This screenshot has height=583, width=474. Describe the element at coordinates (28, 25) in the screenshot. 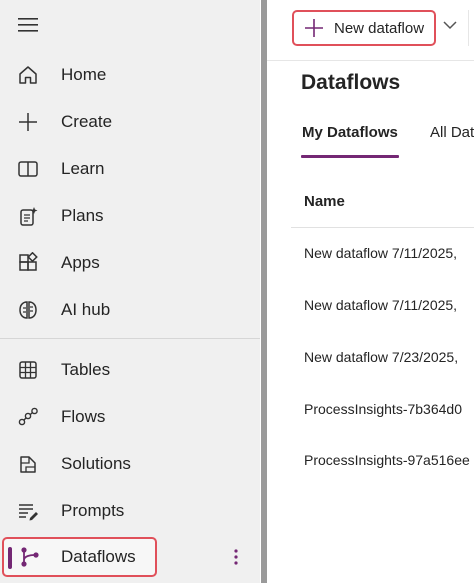

I see `hamburger-menu-icon` at that location.